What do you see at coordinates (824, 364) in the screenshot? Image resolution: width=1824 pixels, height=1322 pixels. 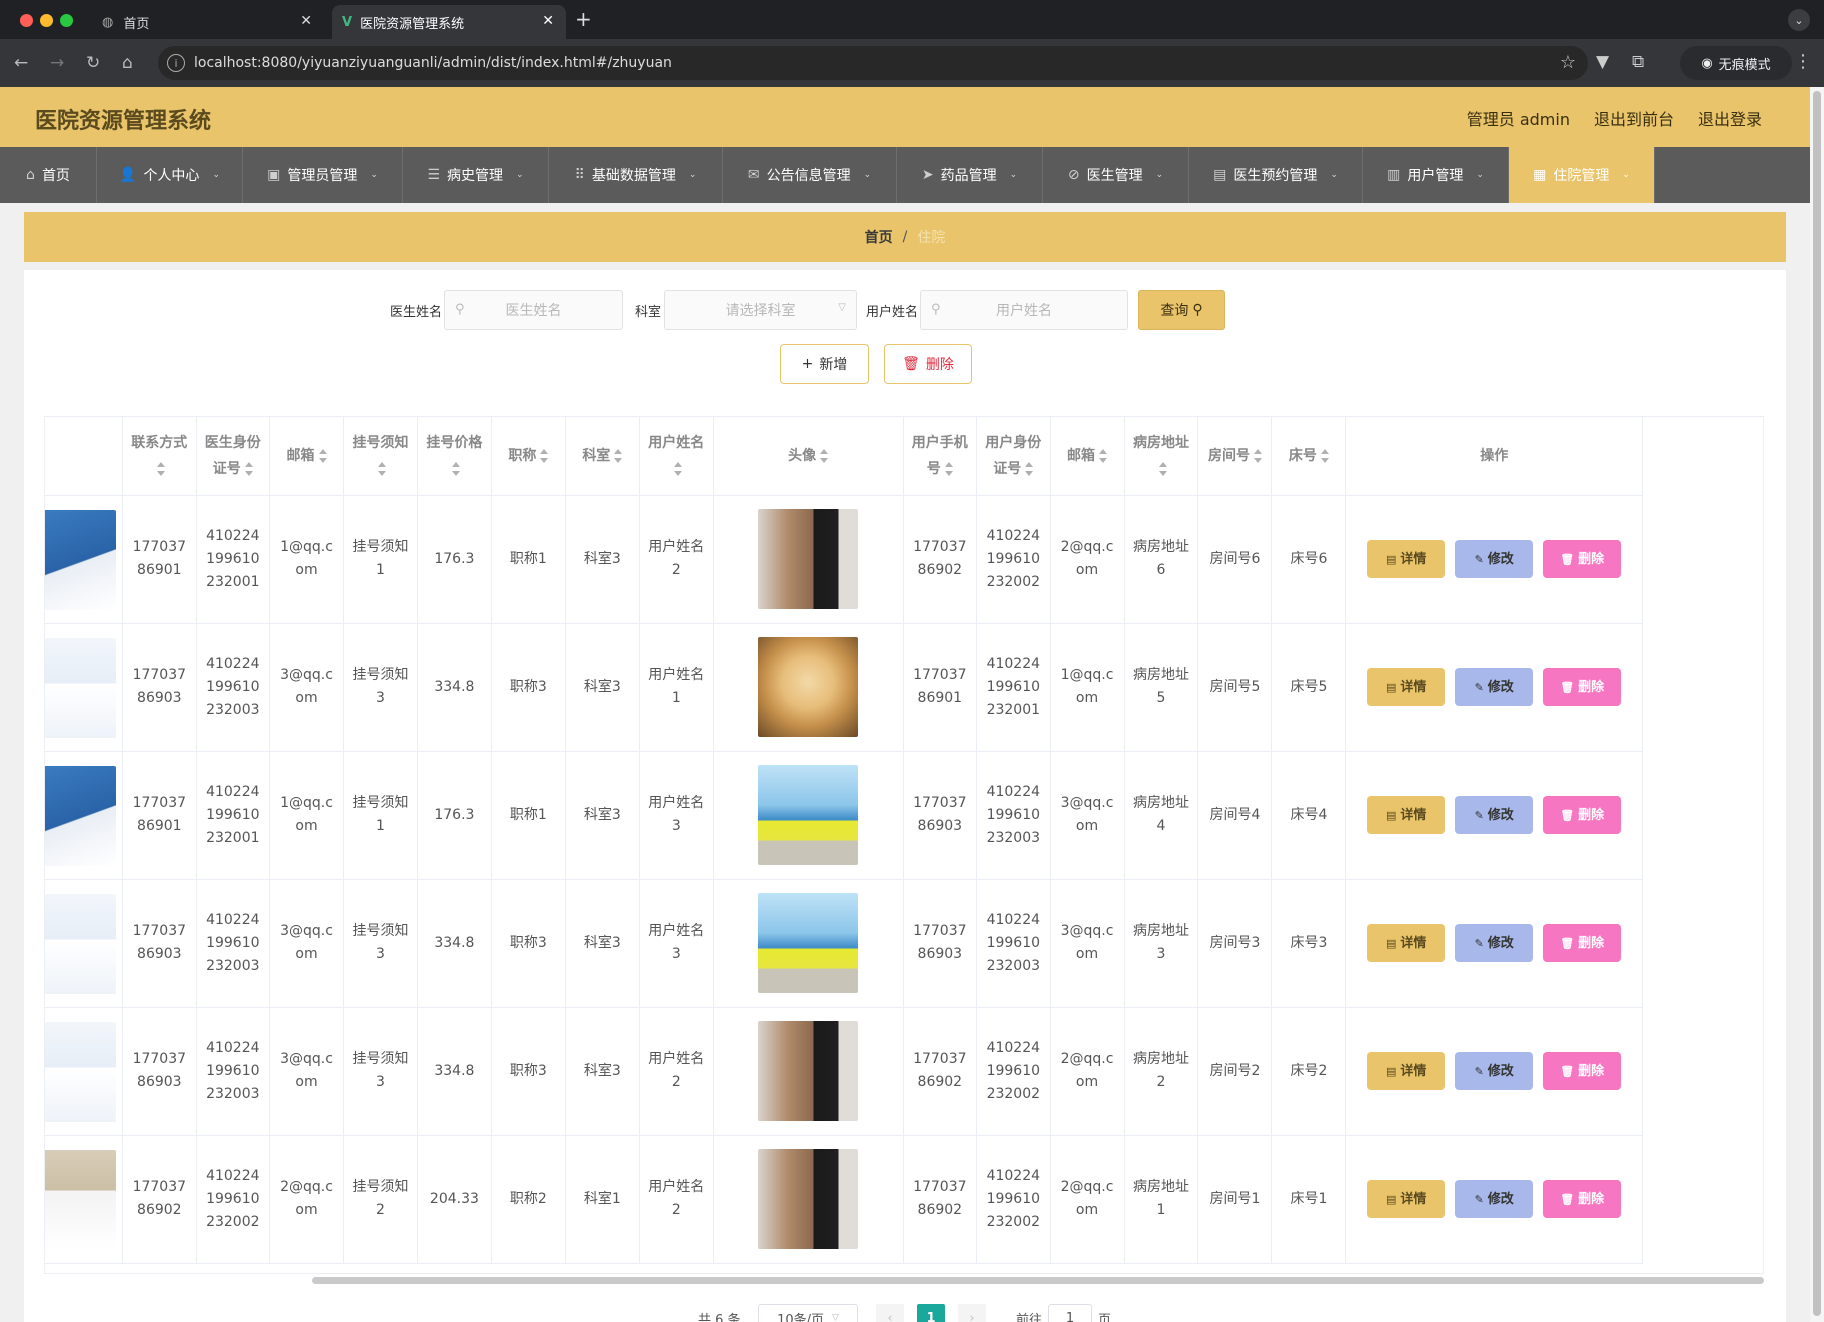 I see `add-button: + 新增` at bounding box center [824, 364].